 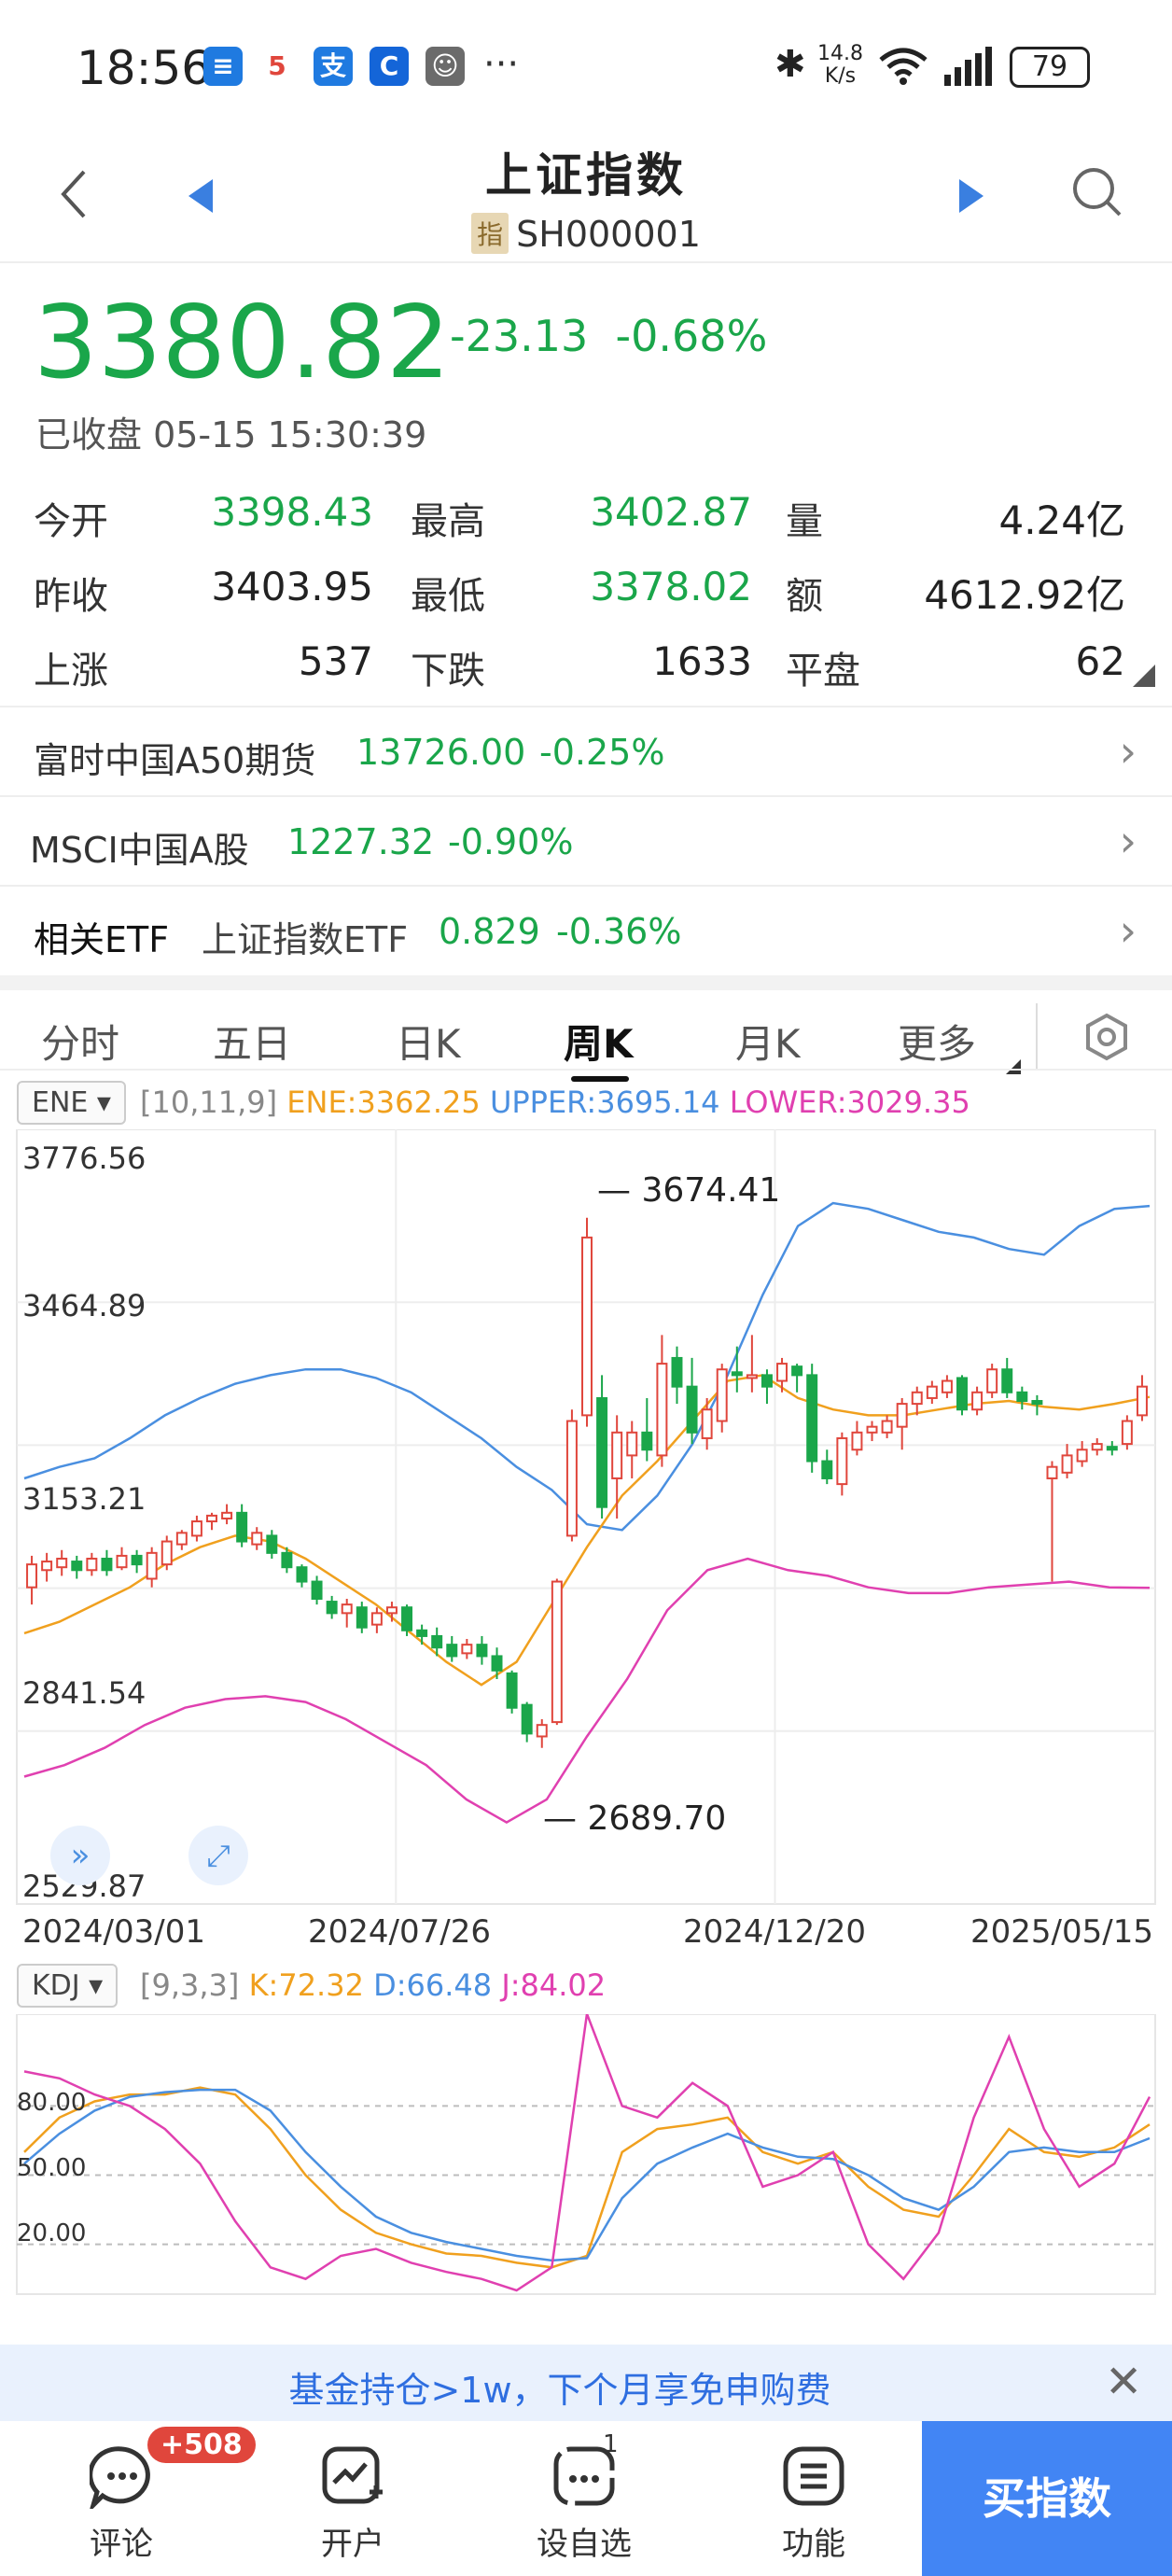 What do you see at coordinates (971, 196) in the screenshot?
I see `next-stock-icon` at bounding box center [971, 196].